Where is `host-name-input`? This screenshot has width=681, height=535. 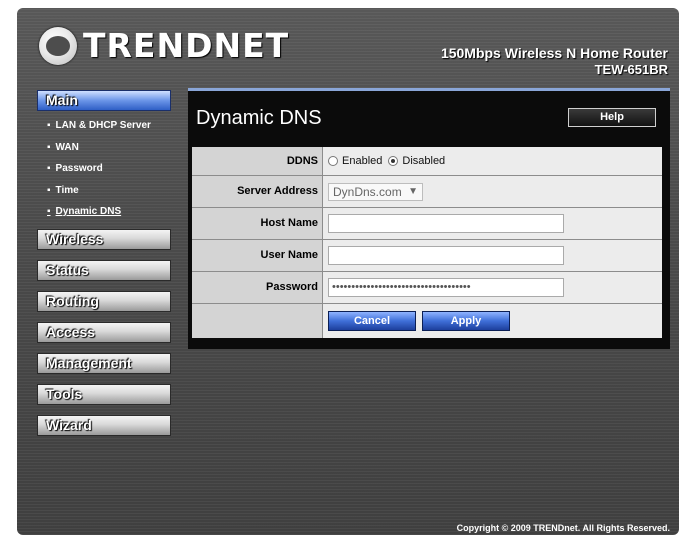 host-name-input is located at coordinates (446, 223).